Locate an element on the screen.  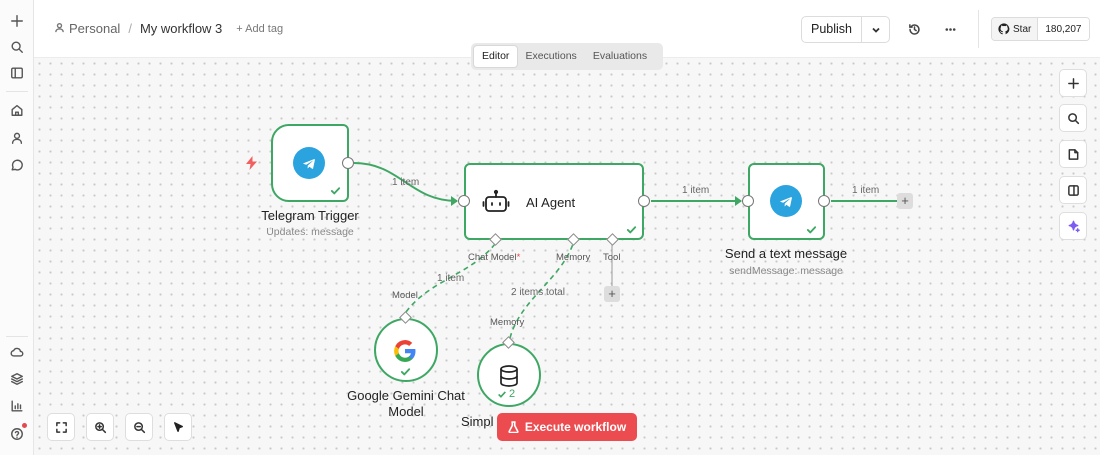
search-nodes-tool is located at coordinates (1073, 118).